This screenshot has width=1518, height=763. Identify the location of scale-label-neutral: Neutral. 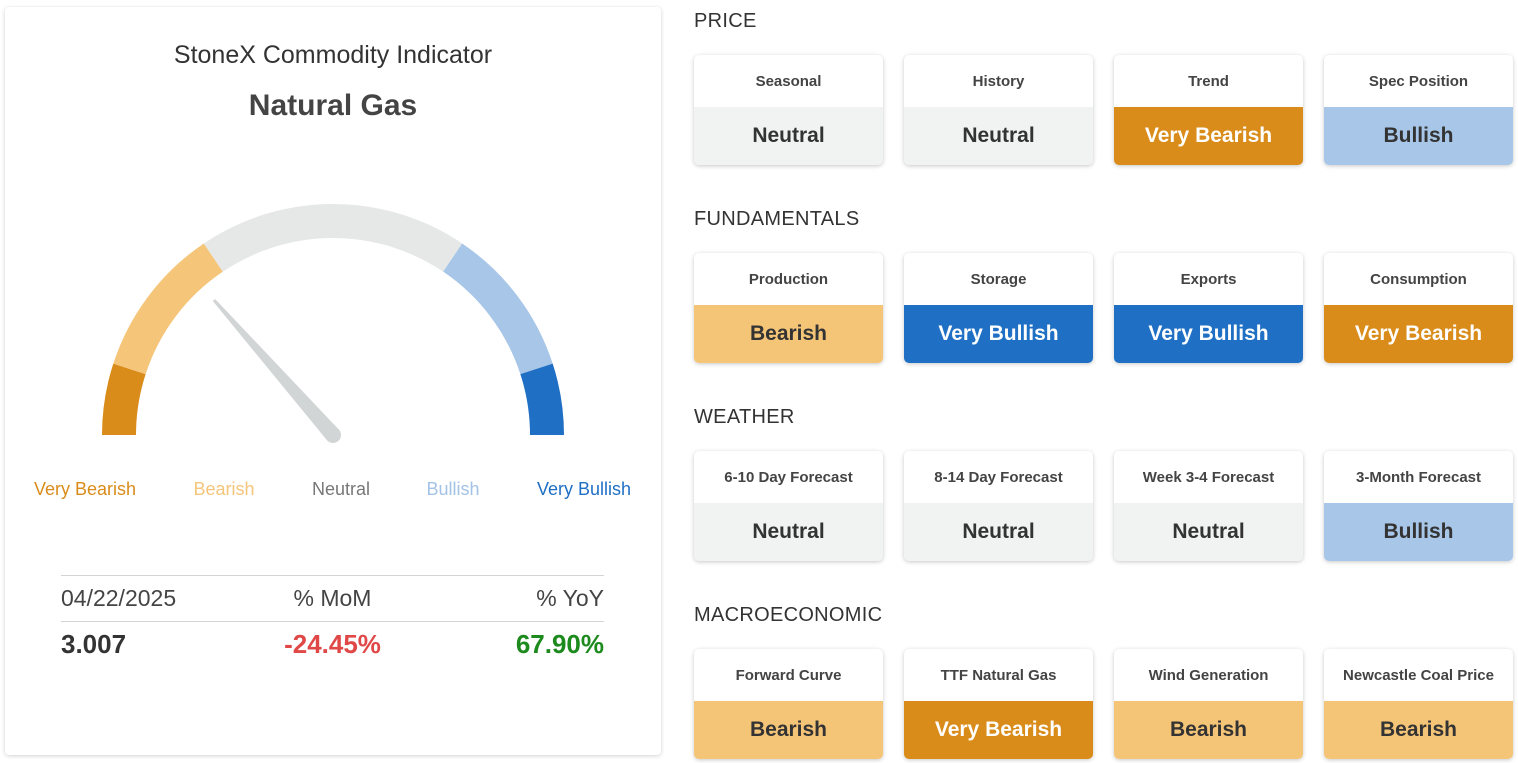
(341, 489).